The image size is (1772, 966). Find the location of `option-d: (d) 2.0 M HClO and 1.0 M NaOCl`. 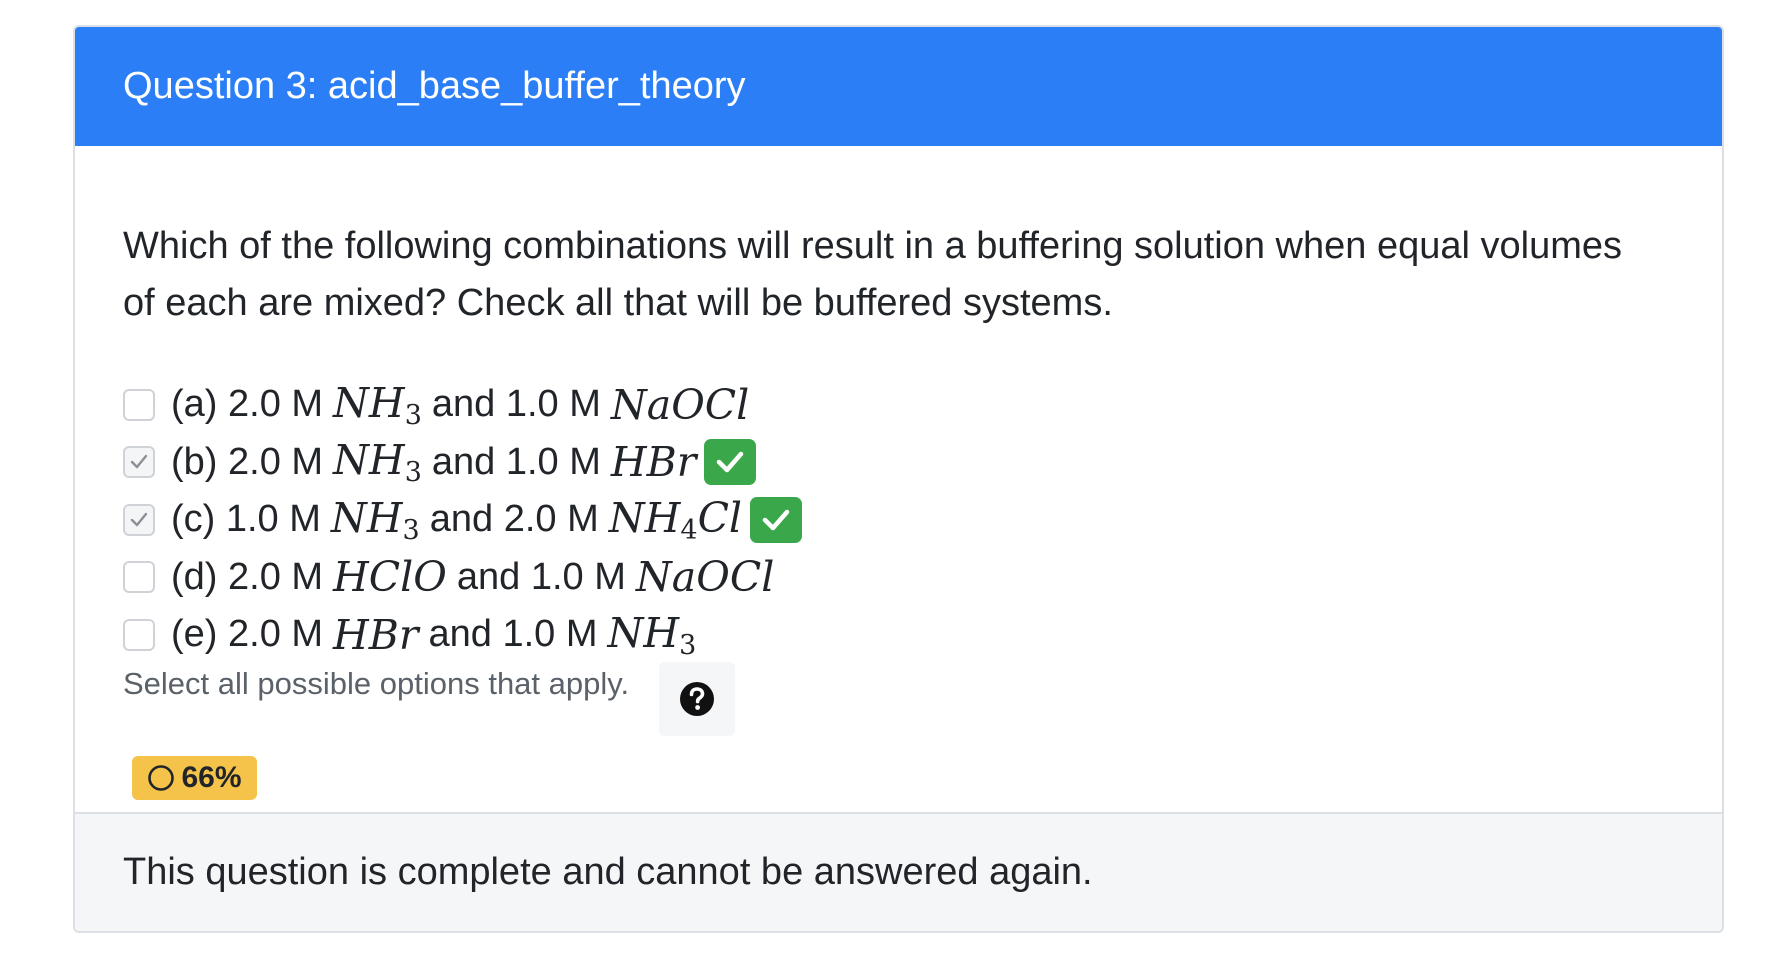

option-d: (d) 2.0 M HClO and 1.0 M NaOCl is located at coordinates (462, 578).